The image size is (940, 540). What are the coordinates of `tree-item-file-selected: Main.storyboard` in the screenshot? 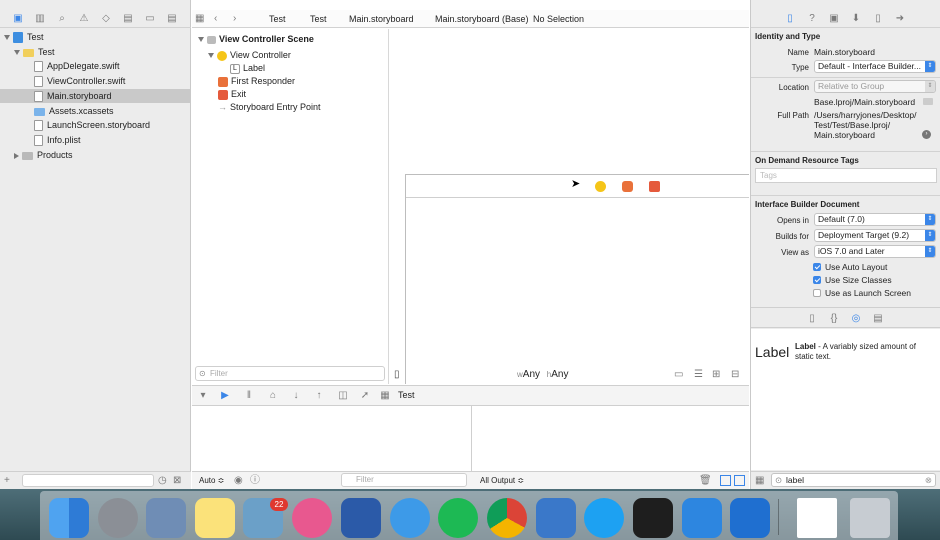 It's located at (95, 96).